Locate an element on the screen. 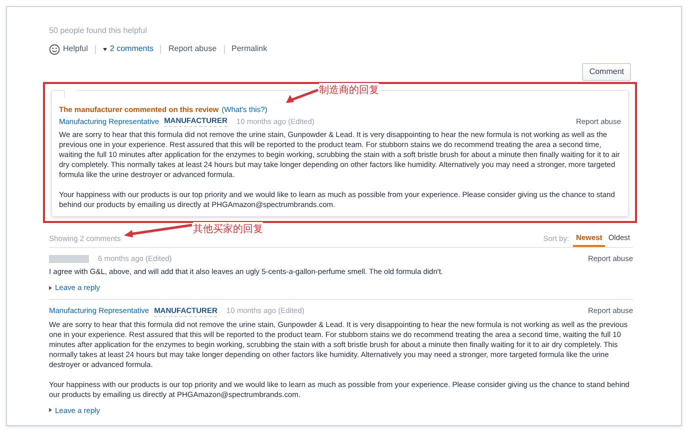 Image resolution: width=688 pixels, height=432 pixels. comment-button: Comment is located at coordinates (606, 72).